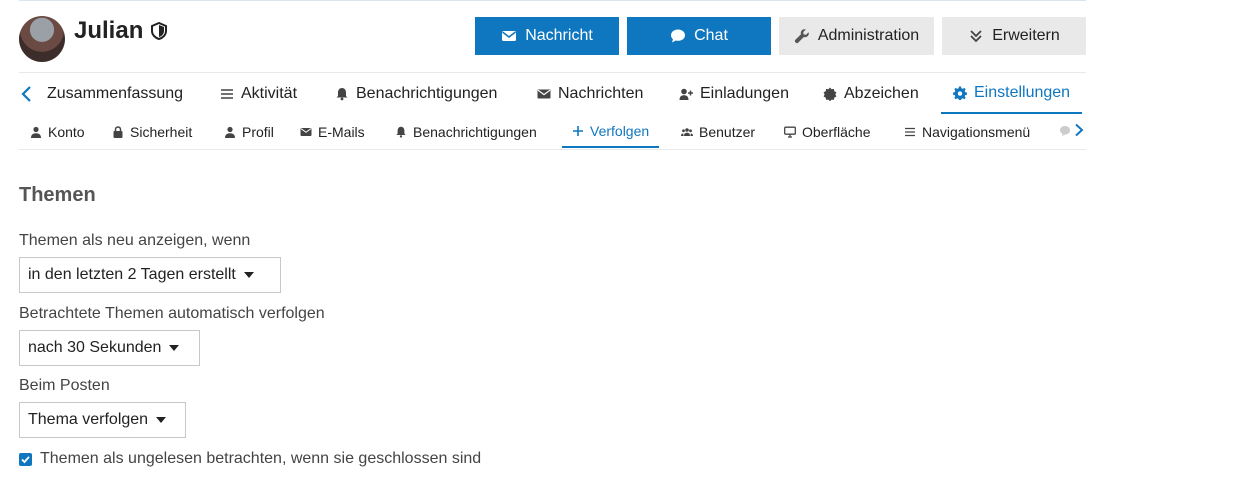 The height and width of the screenshot is (500, 1233). What do you see at coordinates (57, 195) in the screenshot?
I see `section-title: Themen` at bounding box center [57, 195].